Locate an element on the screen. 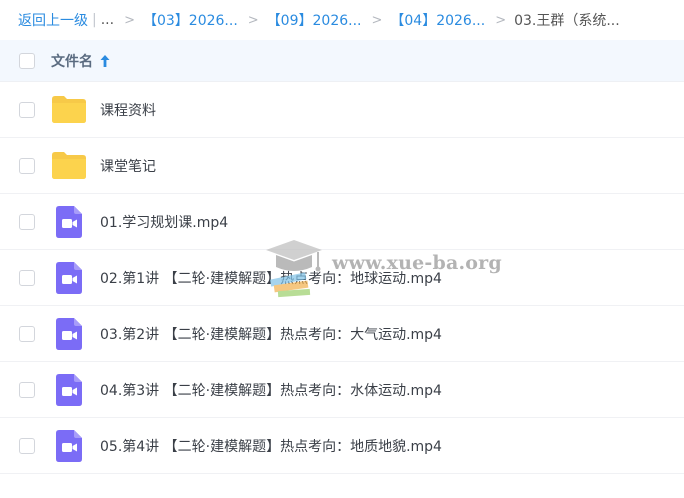  arrow-up-icon is located at coordinates (105, 60).